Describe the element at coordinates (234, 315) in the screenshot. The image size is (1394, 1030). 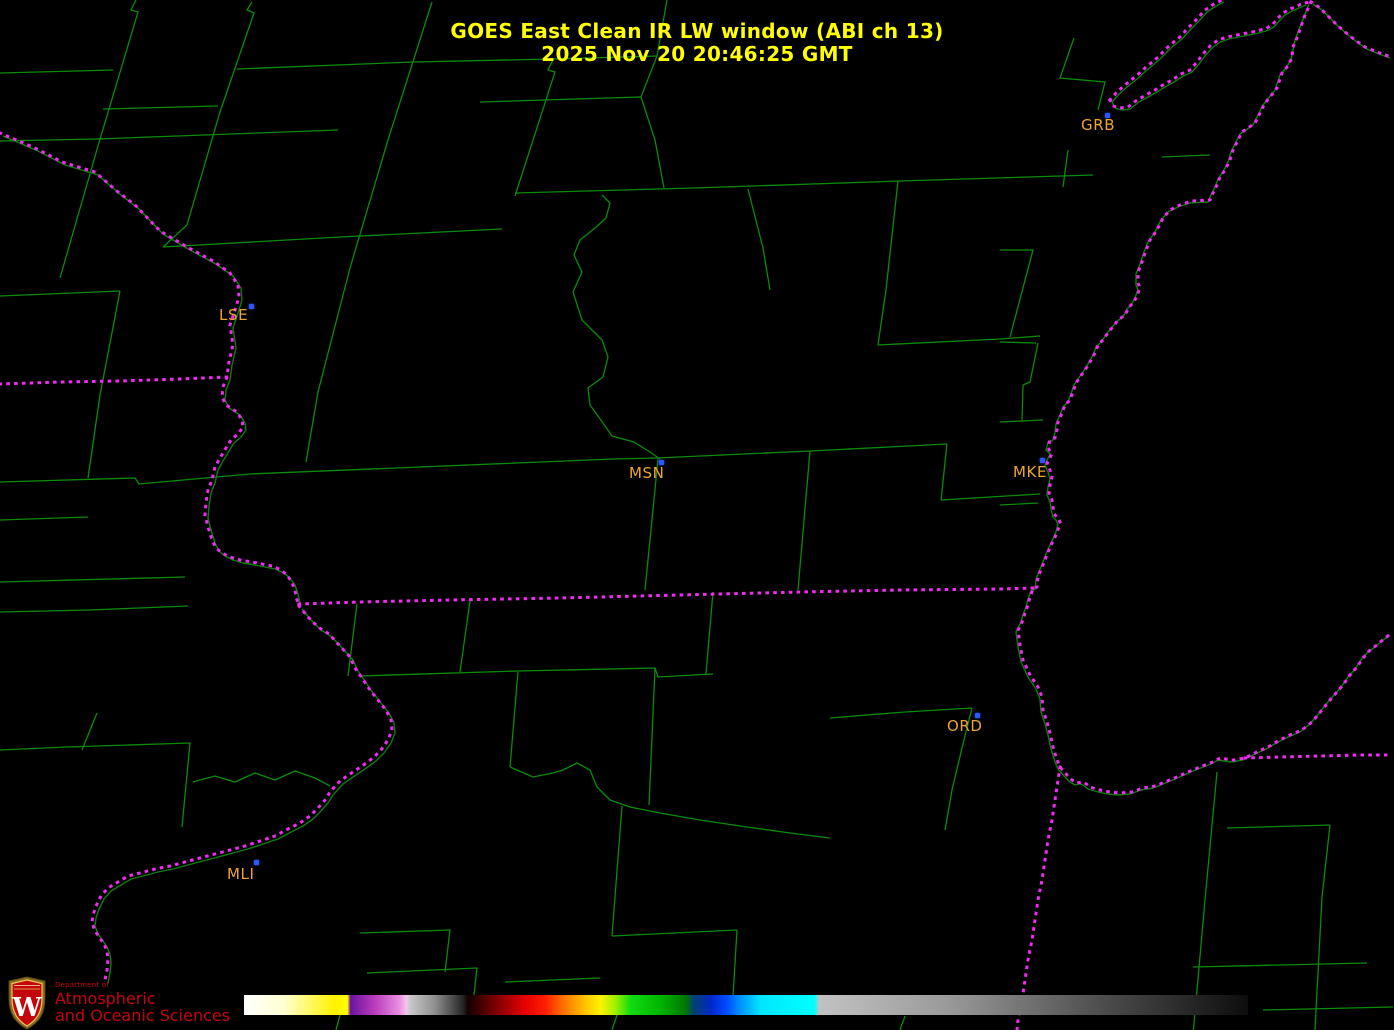
I see `station-label-LSE: LSE` at that location.